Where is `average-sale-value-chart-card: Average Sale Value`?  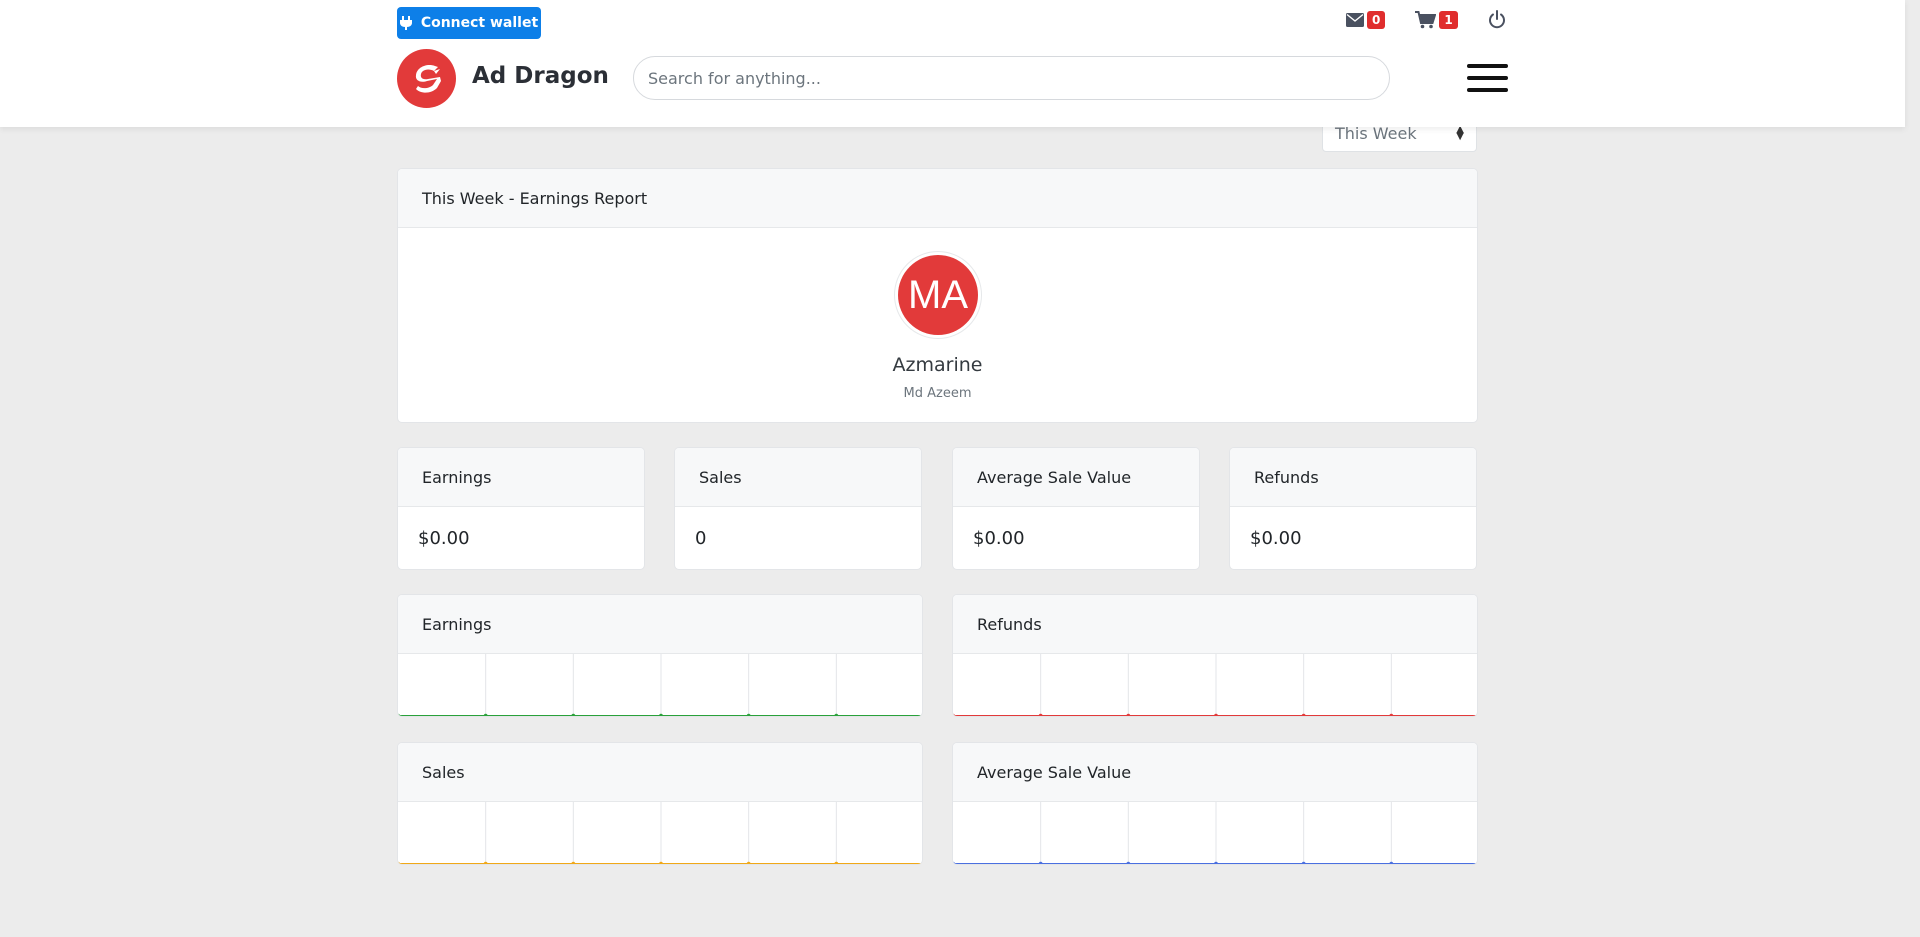 average-sale-value-chart-card: Average Sale Value is located at coordinates (1215, 803).